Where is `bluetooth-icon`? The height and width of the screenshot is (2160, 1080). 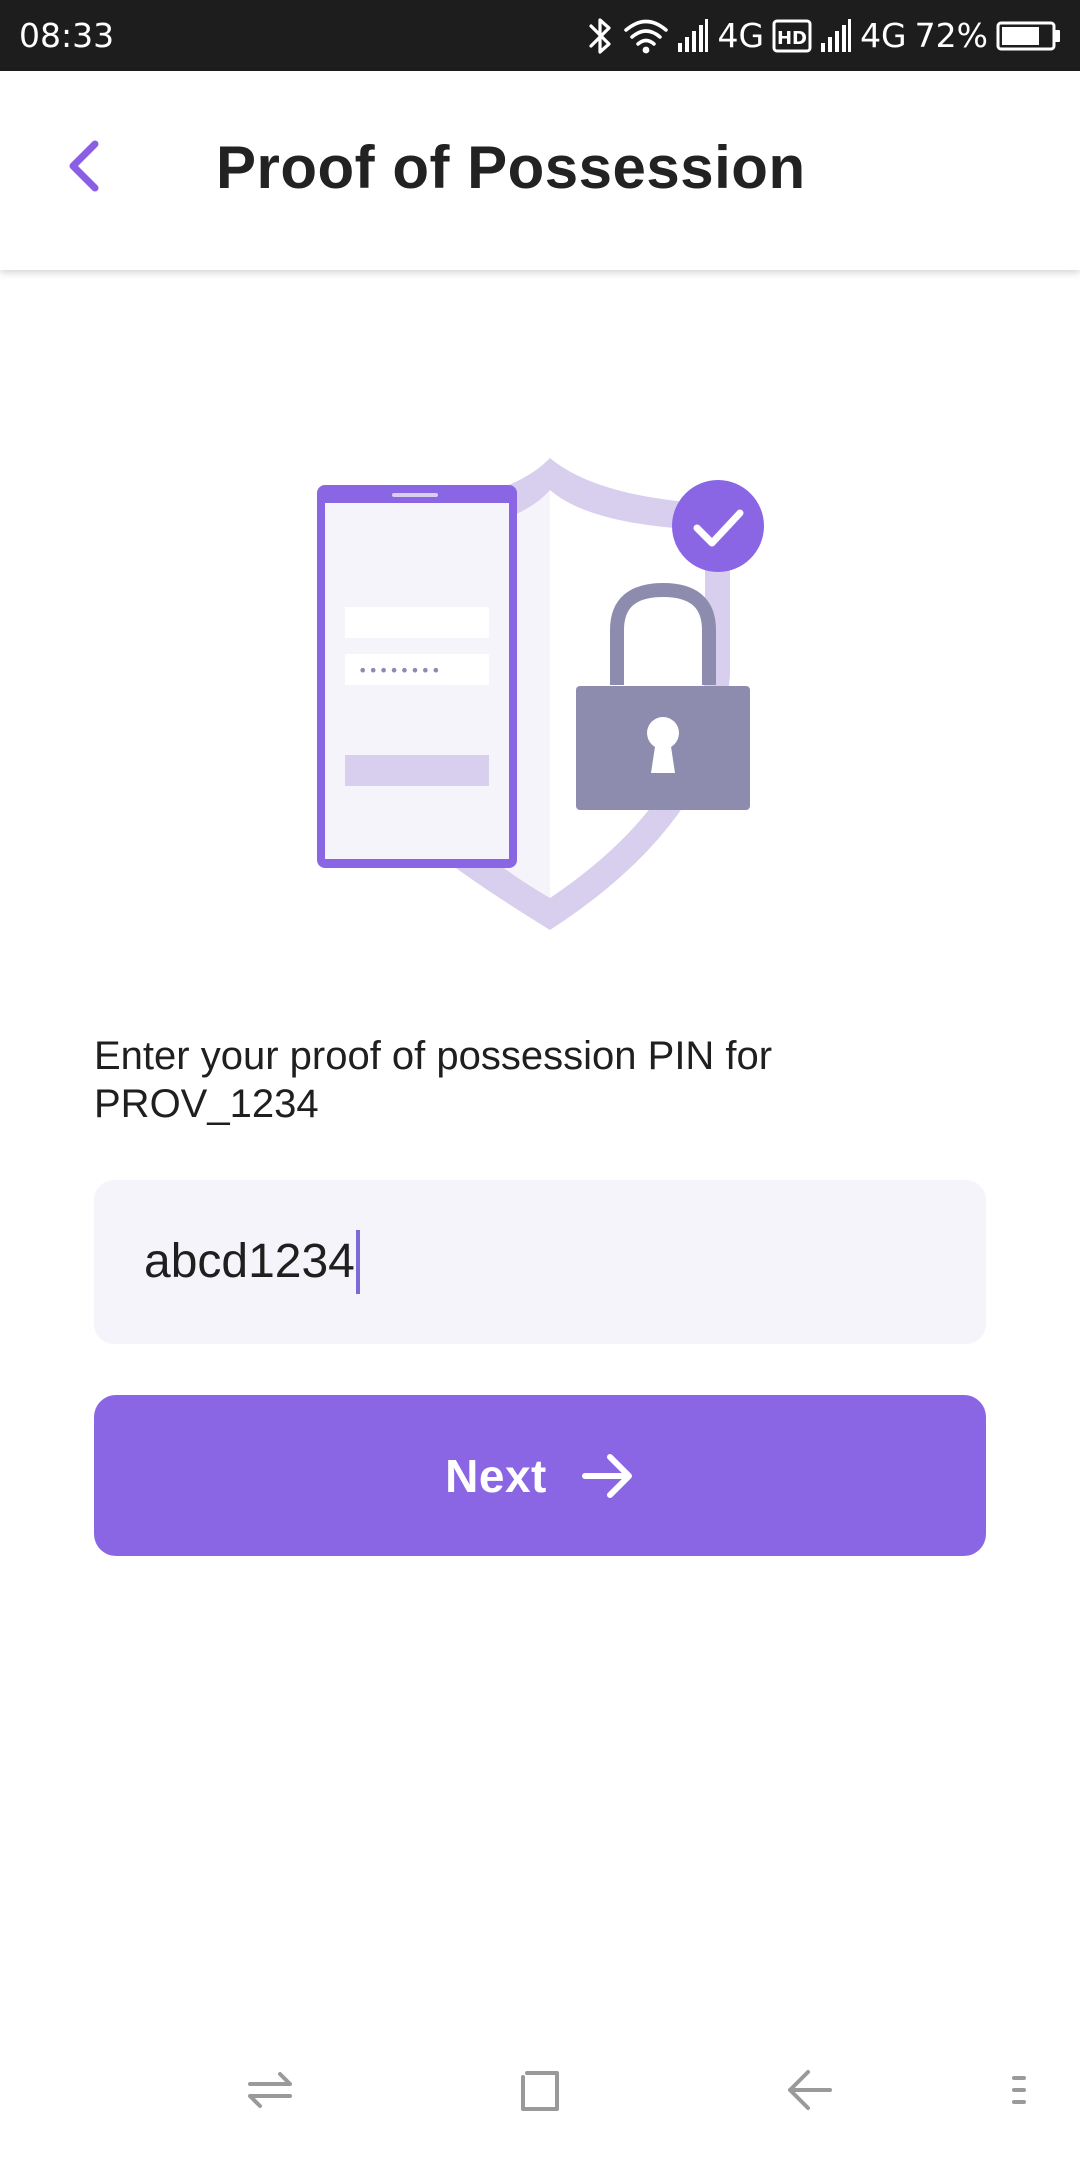
bluetooth-icon is located at coordinates (600, 36).